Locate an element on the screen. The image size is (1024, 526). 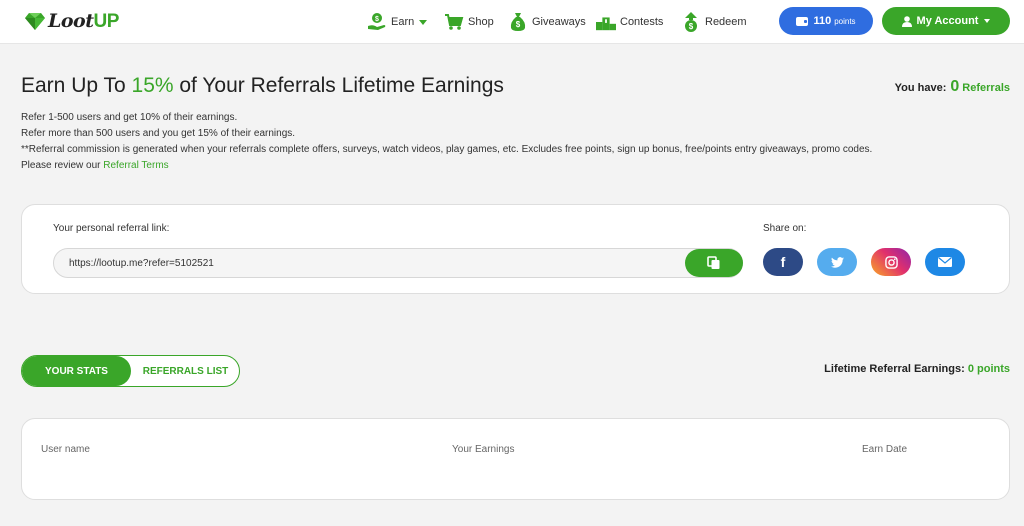
lifetime-earnings: Lifetime Referral Earnings: 0 points is located at coordinates (917, 369).